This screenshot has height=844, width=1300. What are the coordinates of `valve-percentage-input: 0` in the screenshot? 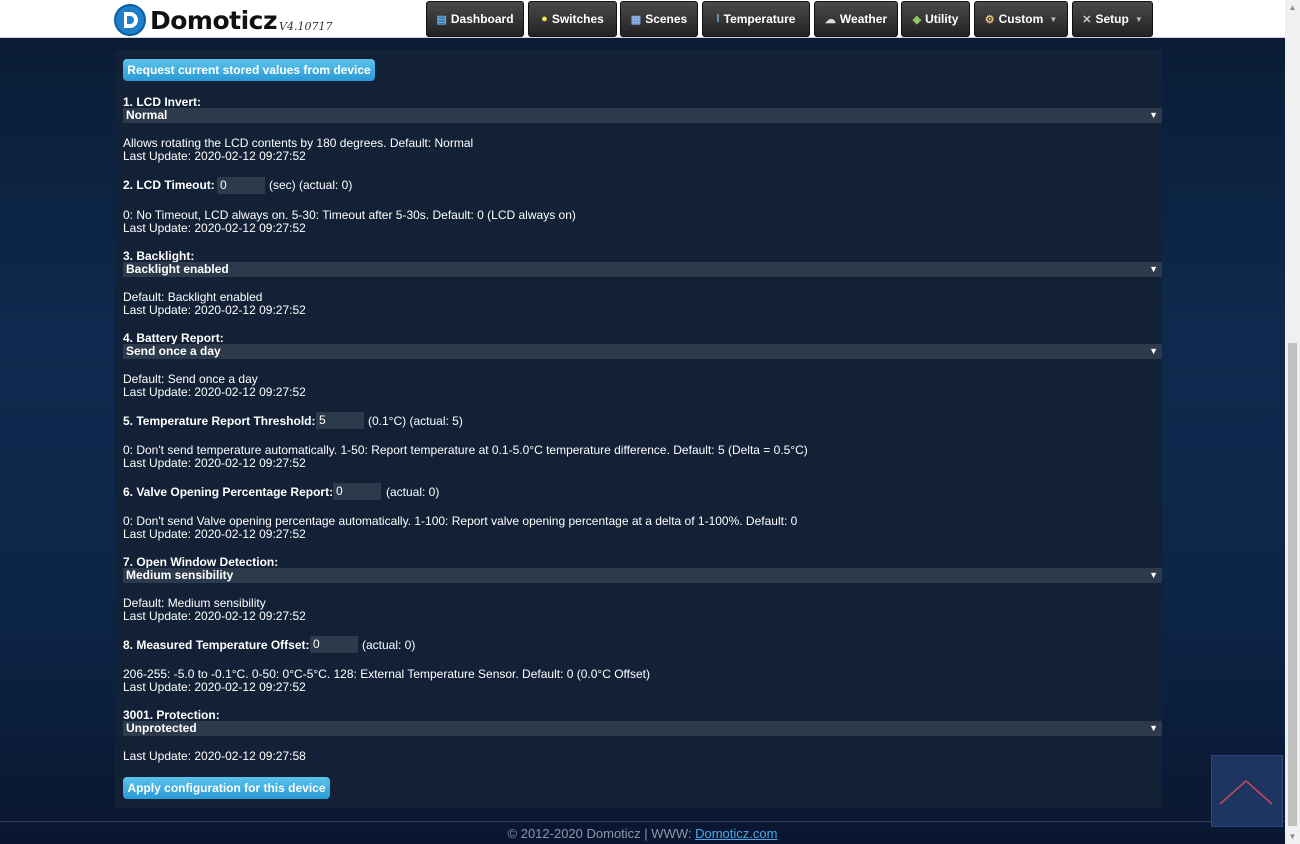 It's located at (357, 491).